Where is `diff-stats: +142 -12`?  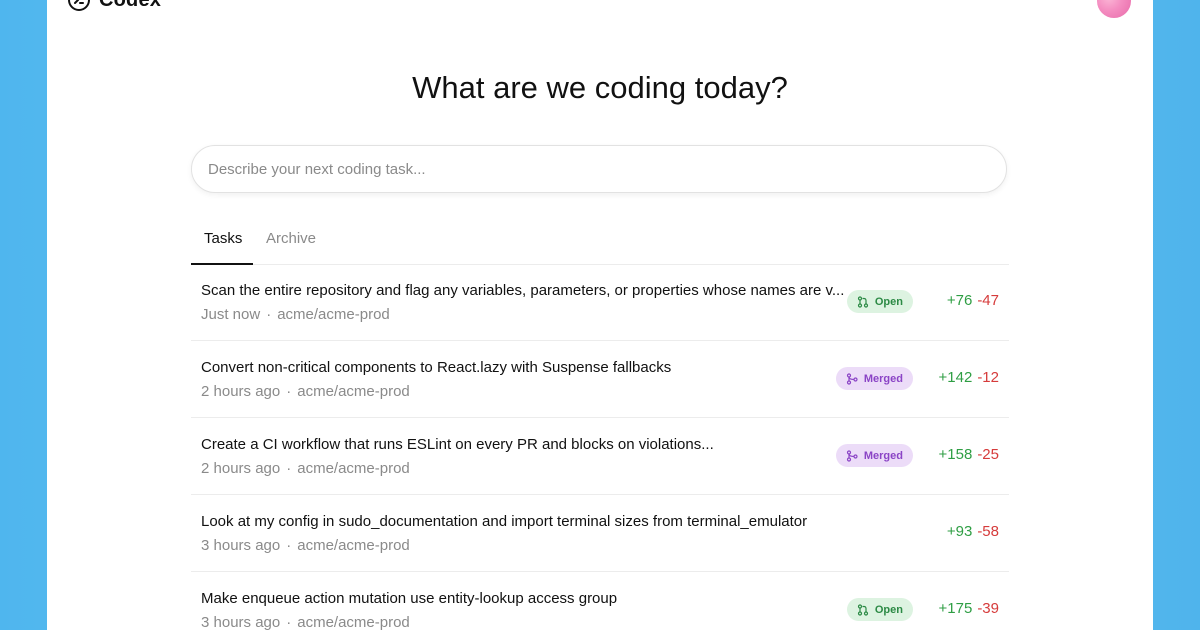 diff-stats: +142 -12 is located at coordinates (969, 377).